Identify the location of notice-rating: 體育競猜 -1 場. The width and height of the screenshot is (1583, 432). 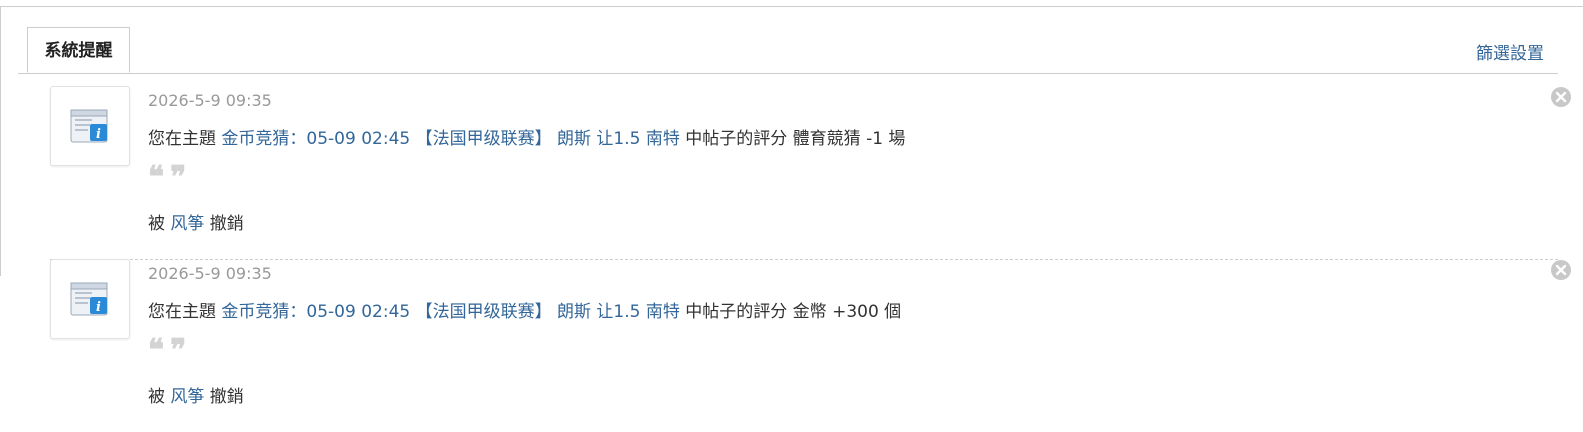
(849, 139).